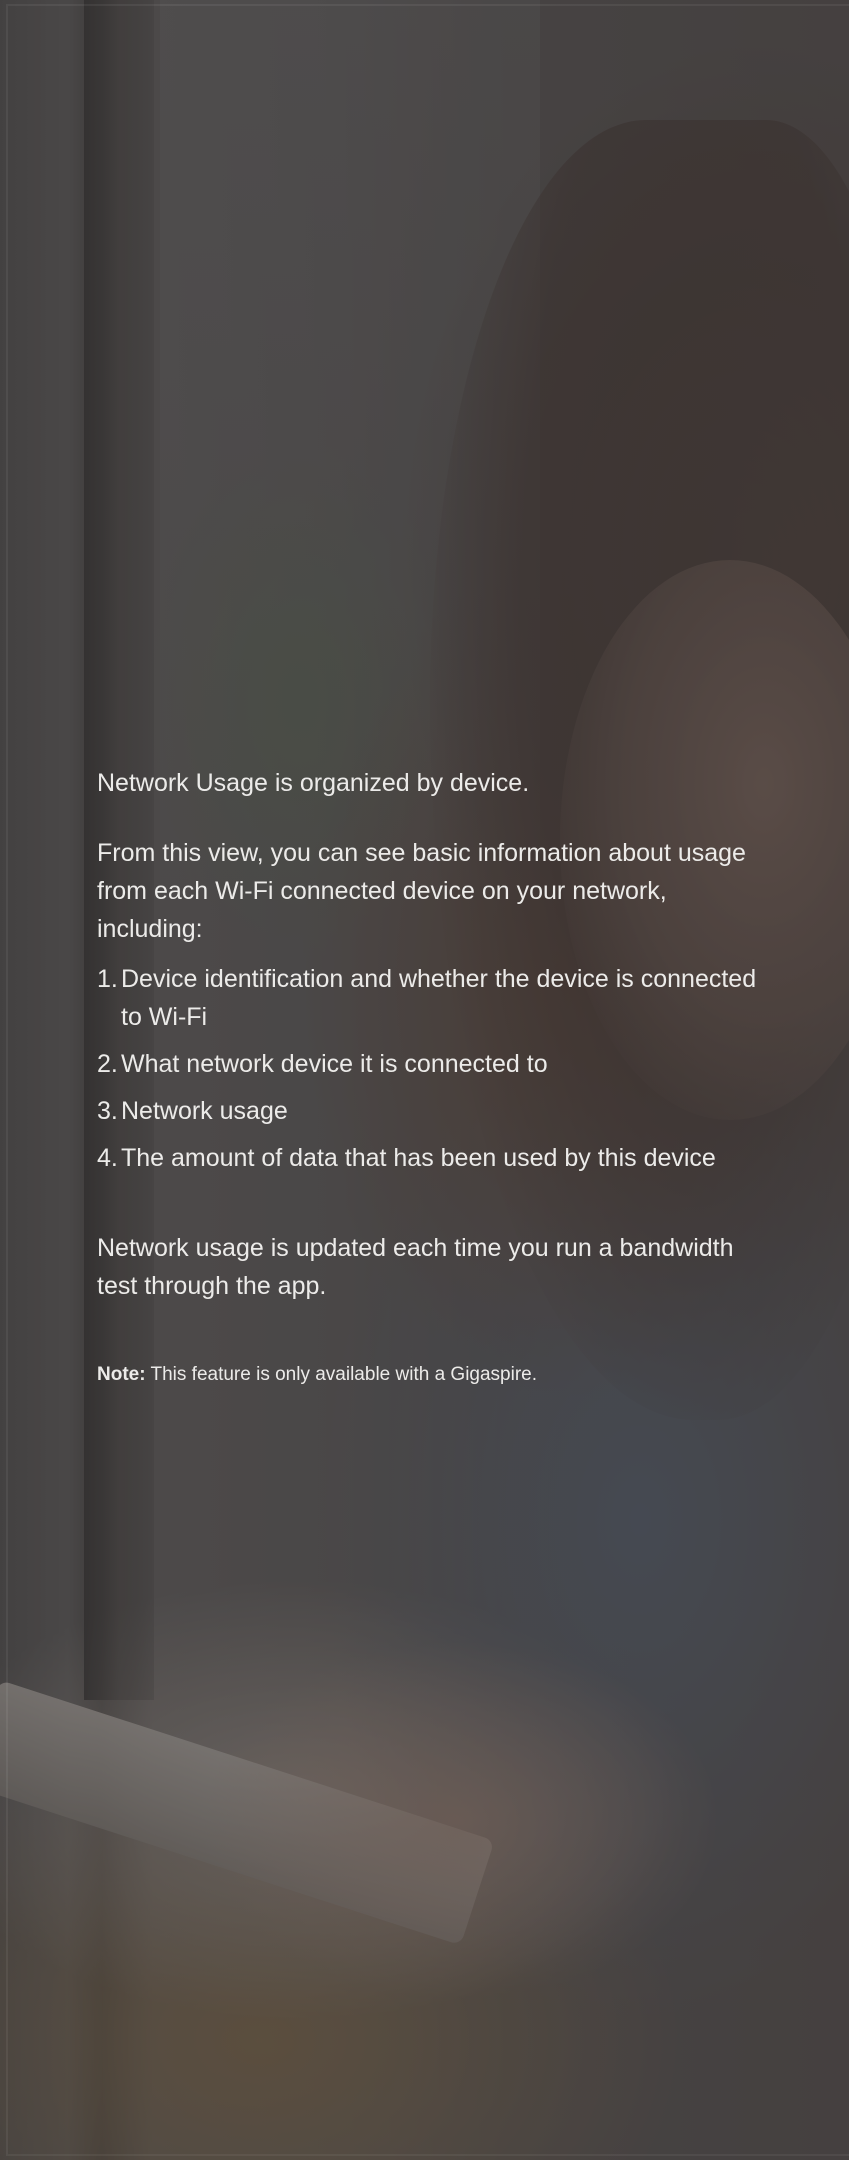 This screenshot has height=2160, width=849. What do you see at coordinates (121, 1374) in the screenshot?
I see `note-label: Note:` at bounding box center [121, 1374].